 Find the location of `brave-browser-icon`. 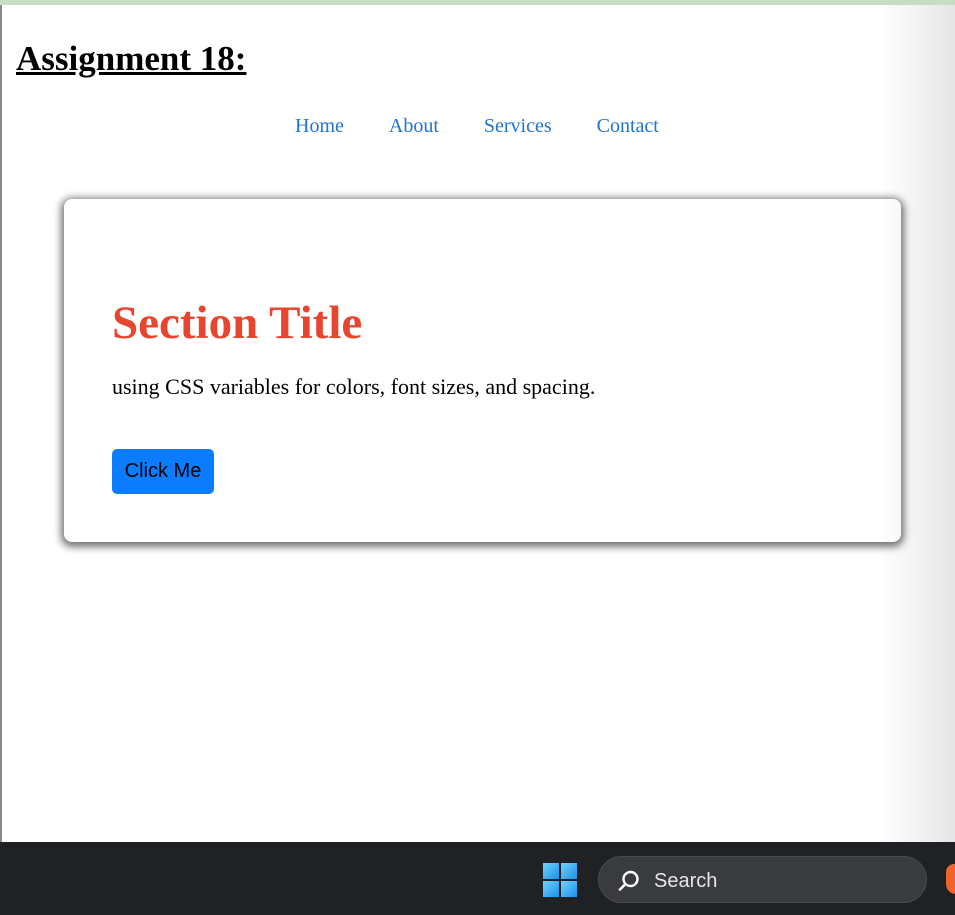

brave-browser-icon is located at coordinates (950, 879).